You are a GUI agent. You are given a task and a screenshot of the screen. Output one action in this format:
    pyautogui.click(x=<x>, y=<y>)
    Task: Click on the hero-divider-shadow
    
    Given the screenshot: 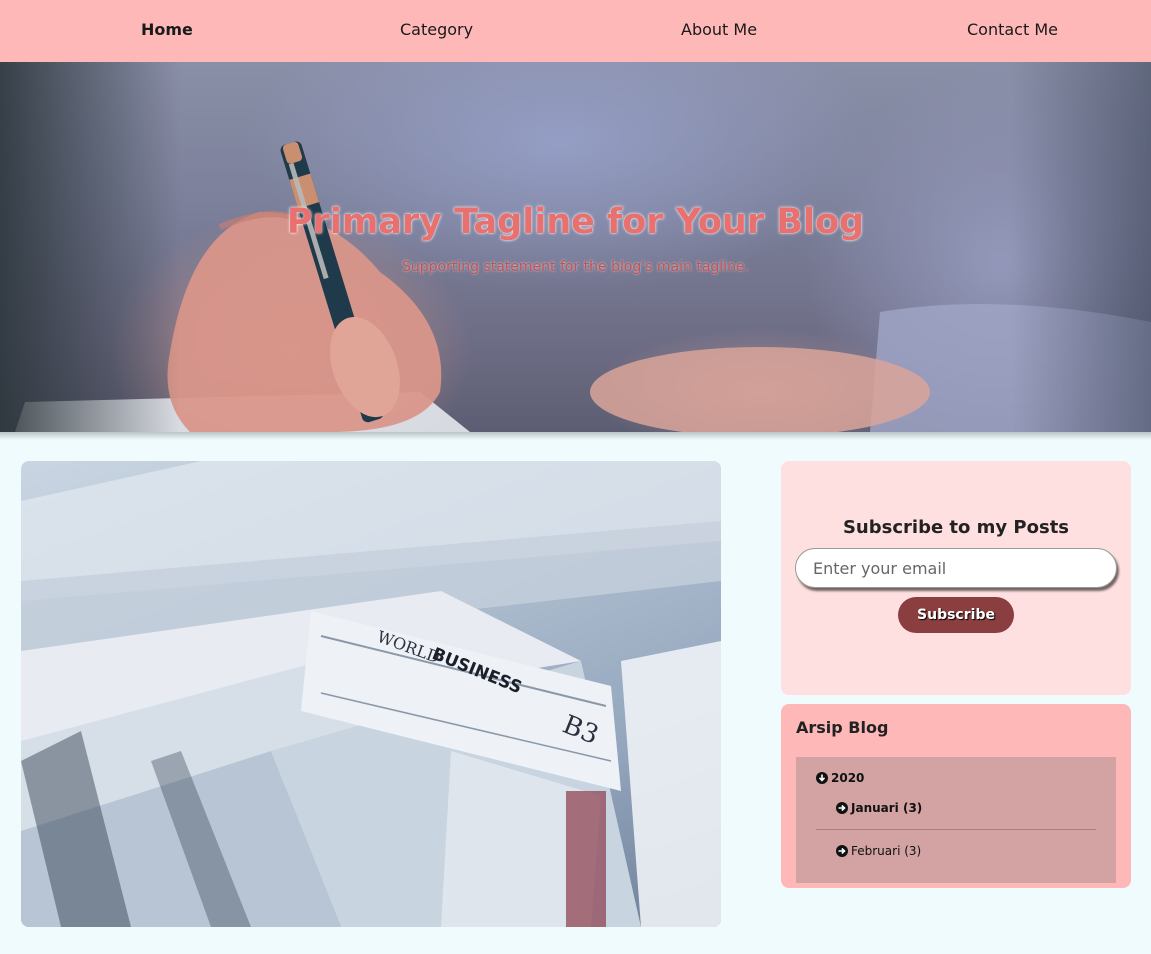 What is the action you would take?
    pyautogui.click(x=575, y=436)
    